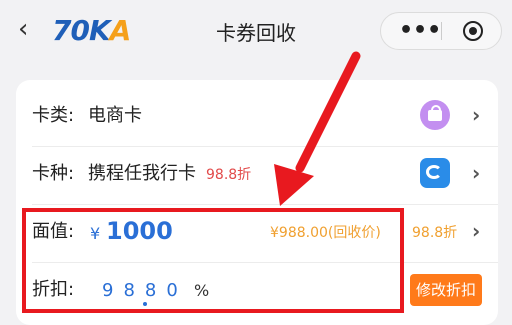 The height and width of the screenshot is (325, 512). What do you see at coordinates (115, 115) in the screenshot?
I see `category-value: 电商卡` at bounding box center [115, 115].